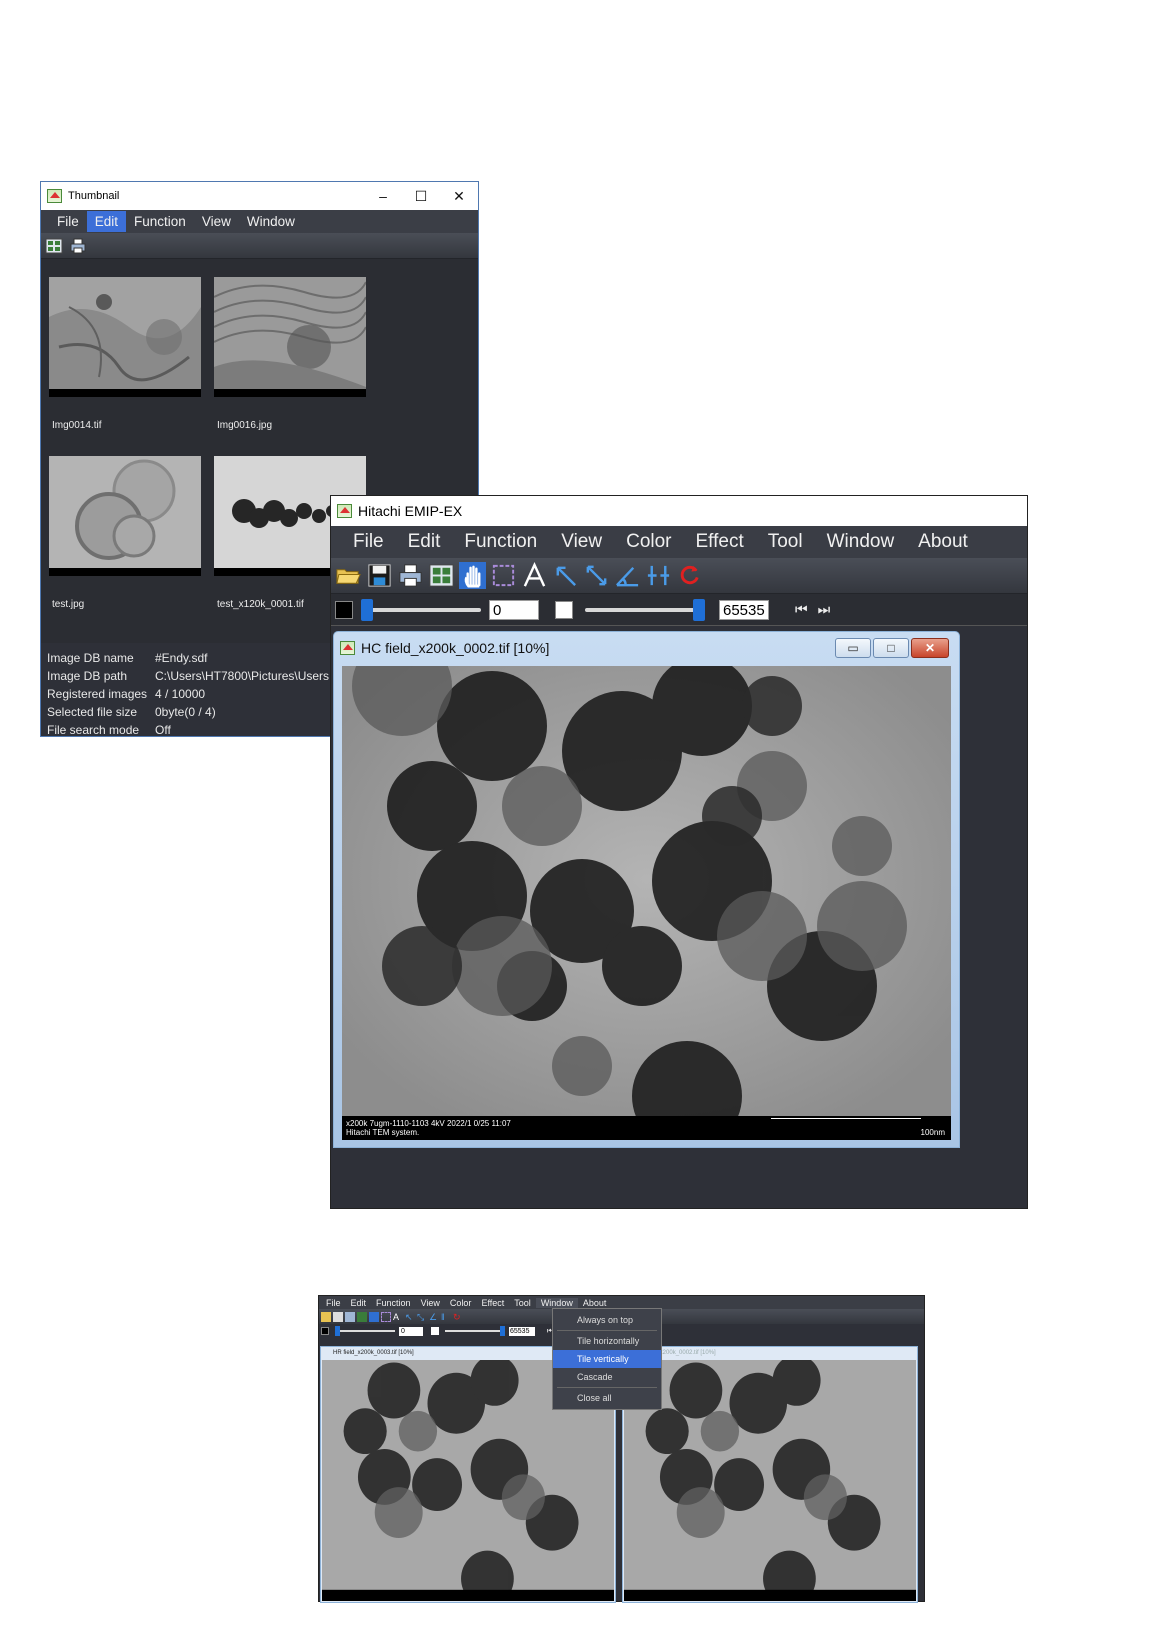 This screenshot has width=1158, height=1651. I want to click on toolbar, so click(259, 246).